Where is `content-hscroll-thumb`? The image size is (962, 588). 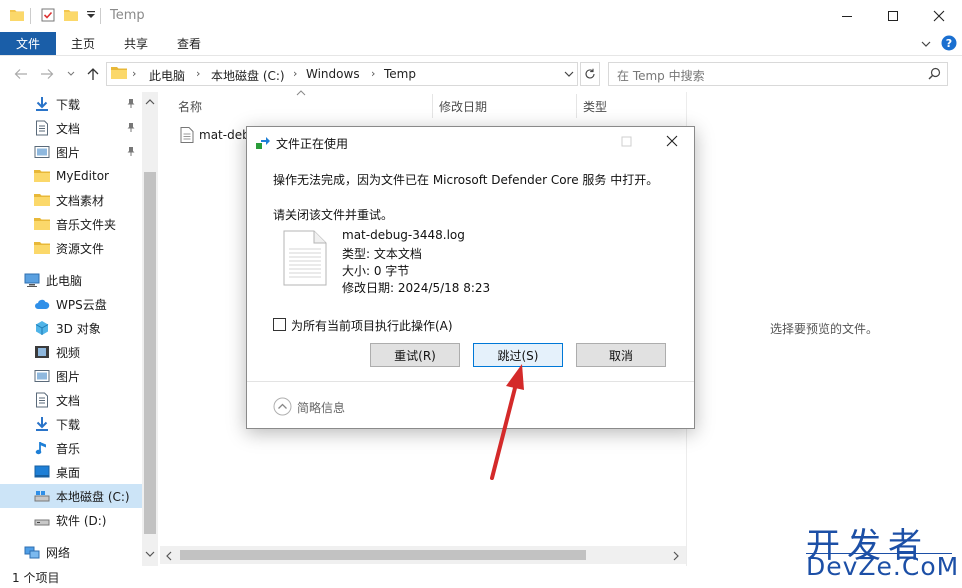 content-hscroll-thumb is located at coordinates (383, 555).